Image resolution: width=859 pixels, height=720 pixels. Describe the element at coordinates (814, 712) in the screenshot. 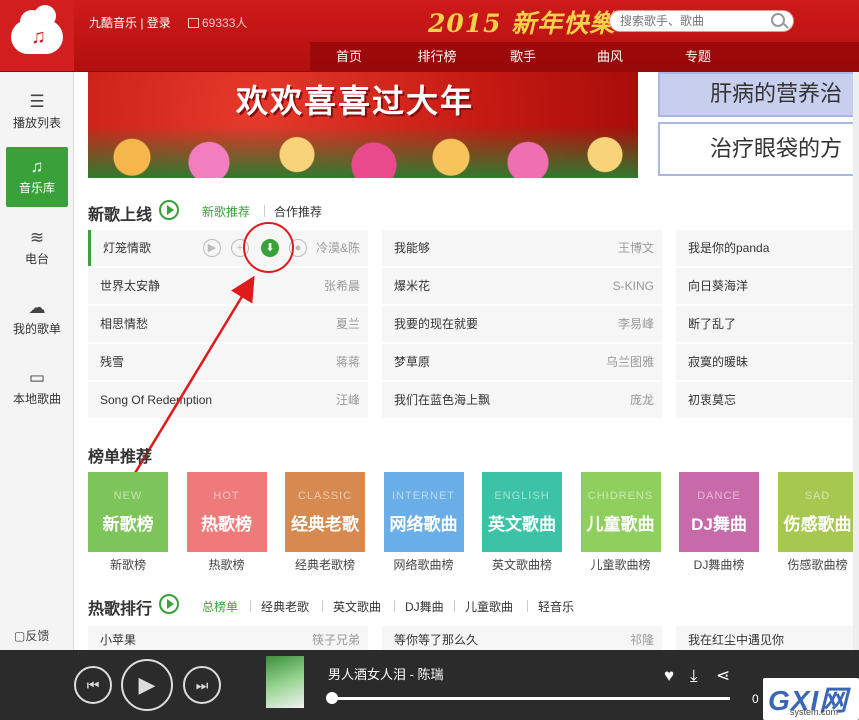

I see `watermark-subtext: system.com` at that location.